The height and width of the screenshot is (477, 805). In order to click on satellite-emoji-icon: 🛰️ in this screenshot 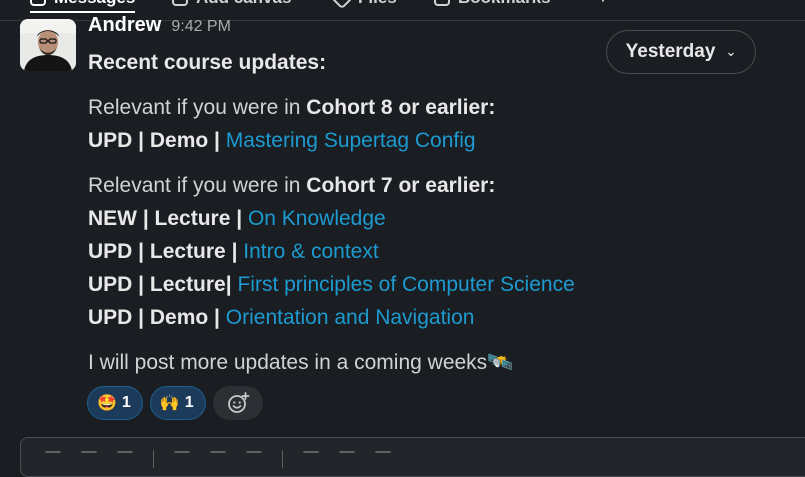, I will do `click(500, 362)`.